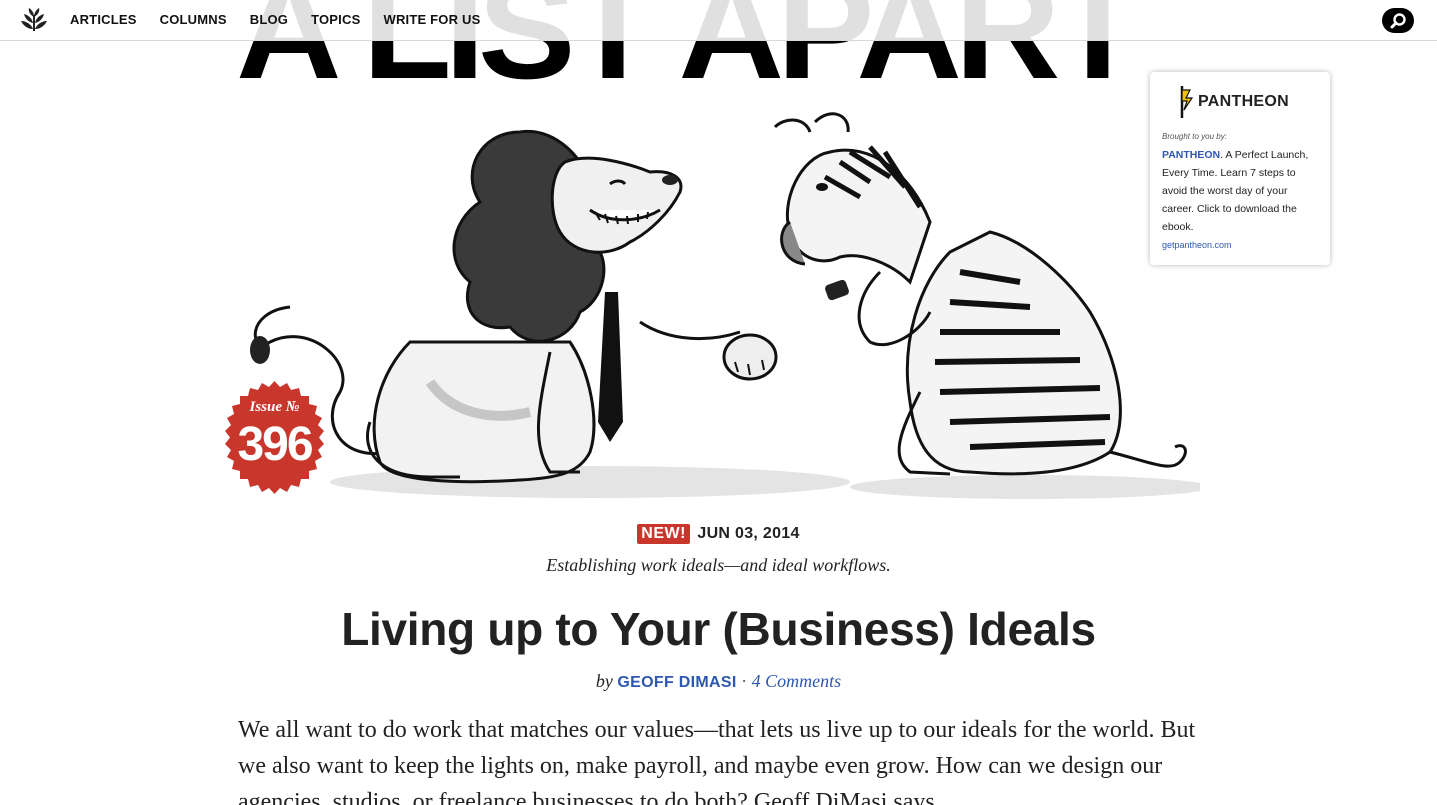  I want to click on article-title: Living up to Your (Business) Ideals, so click(718, 629).